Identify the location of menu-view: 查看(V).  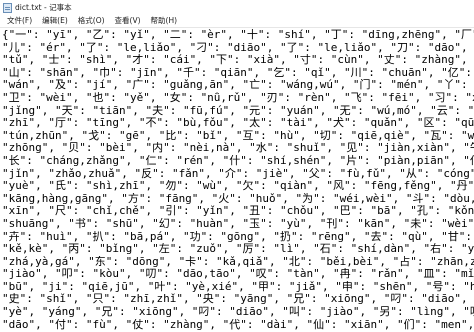
(128, 21).